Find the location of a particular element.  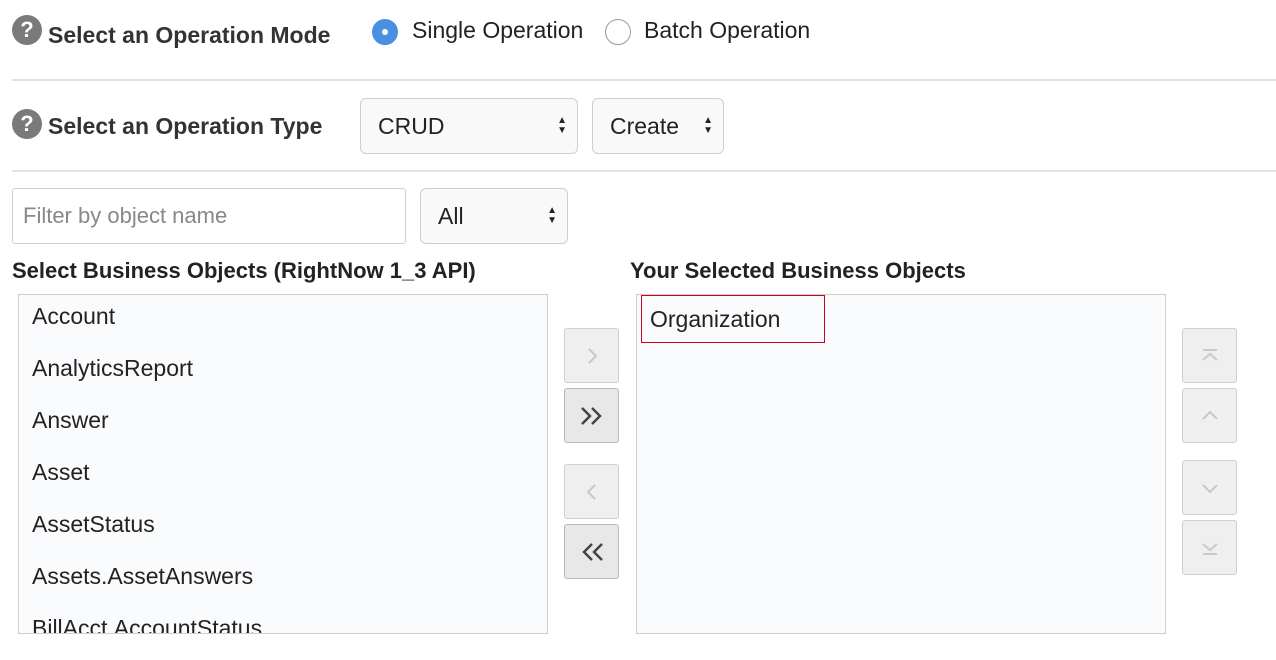

move-down-button is located at coordinates (1209, 487).